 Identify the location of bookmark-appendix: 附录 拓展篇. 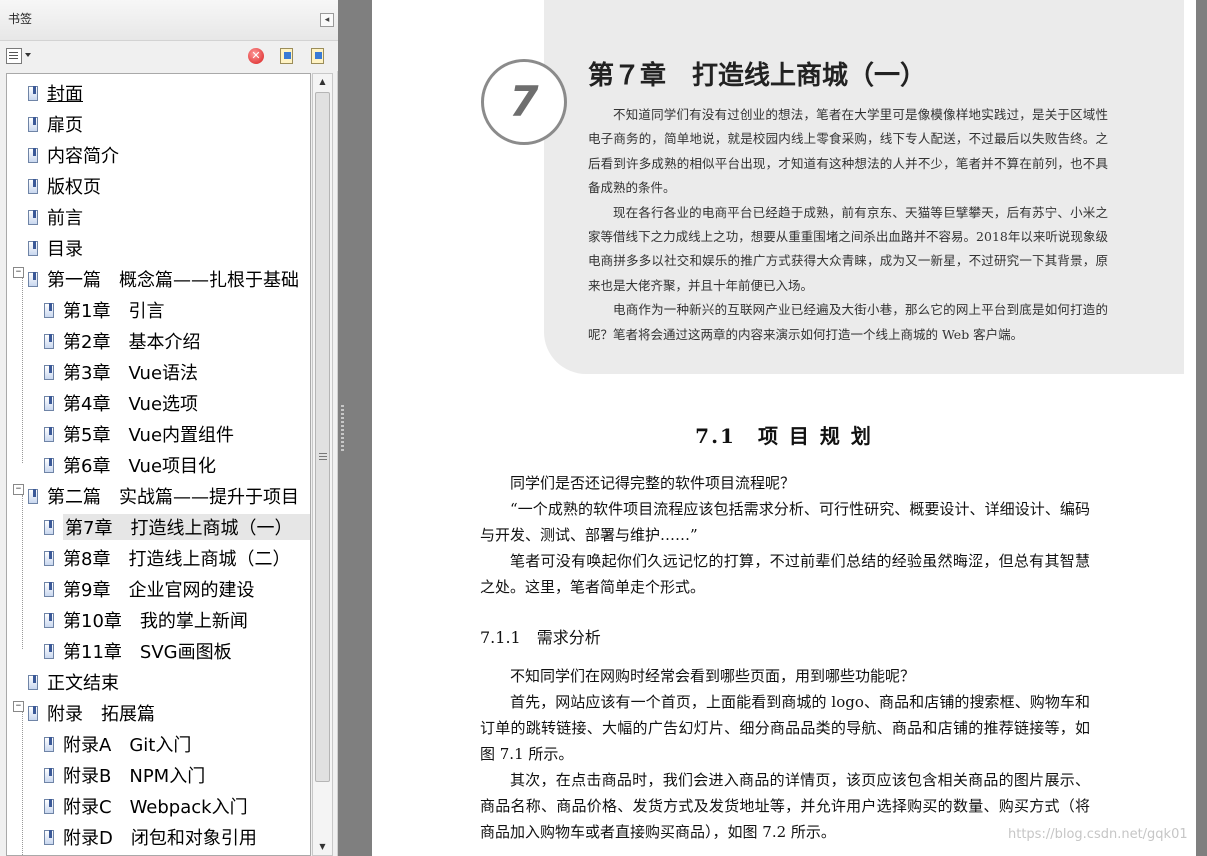
(91, 713).